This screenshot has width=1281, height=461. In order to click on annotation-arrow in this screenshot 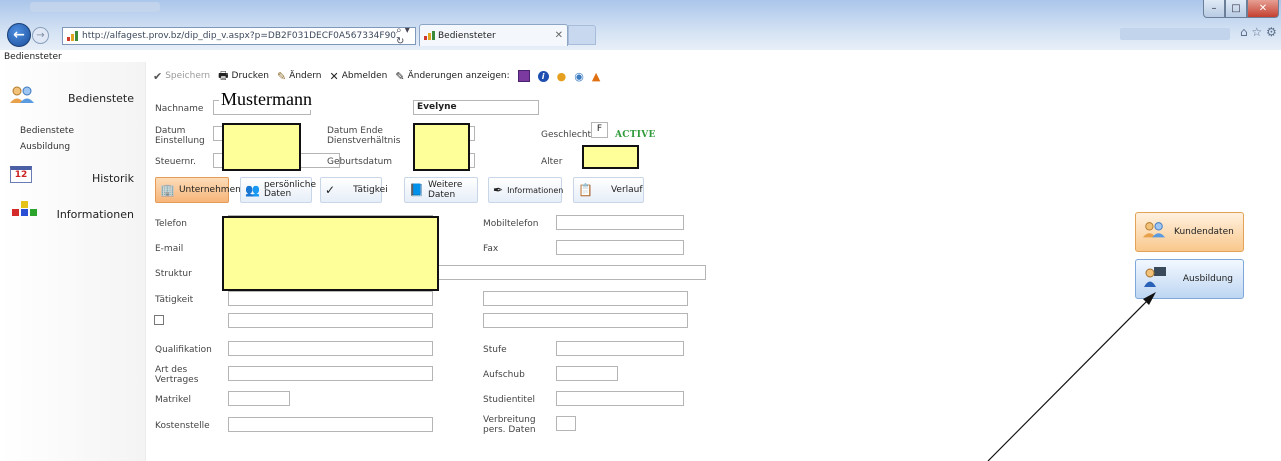, I will do `click(1071, 376)`.